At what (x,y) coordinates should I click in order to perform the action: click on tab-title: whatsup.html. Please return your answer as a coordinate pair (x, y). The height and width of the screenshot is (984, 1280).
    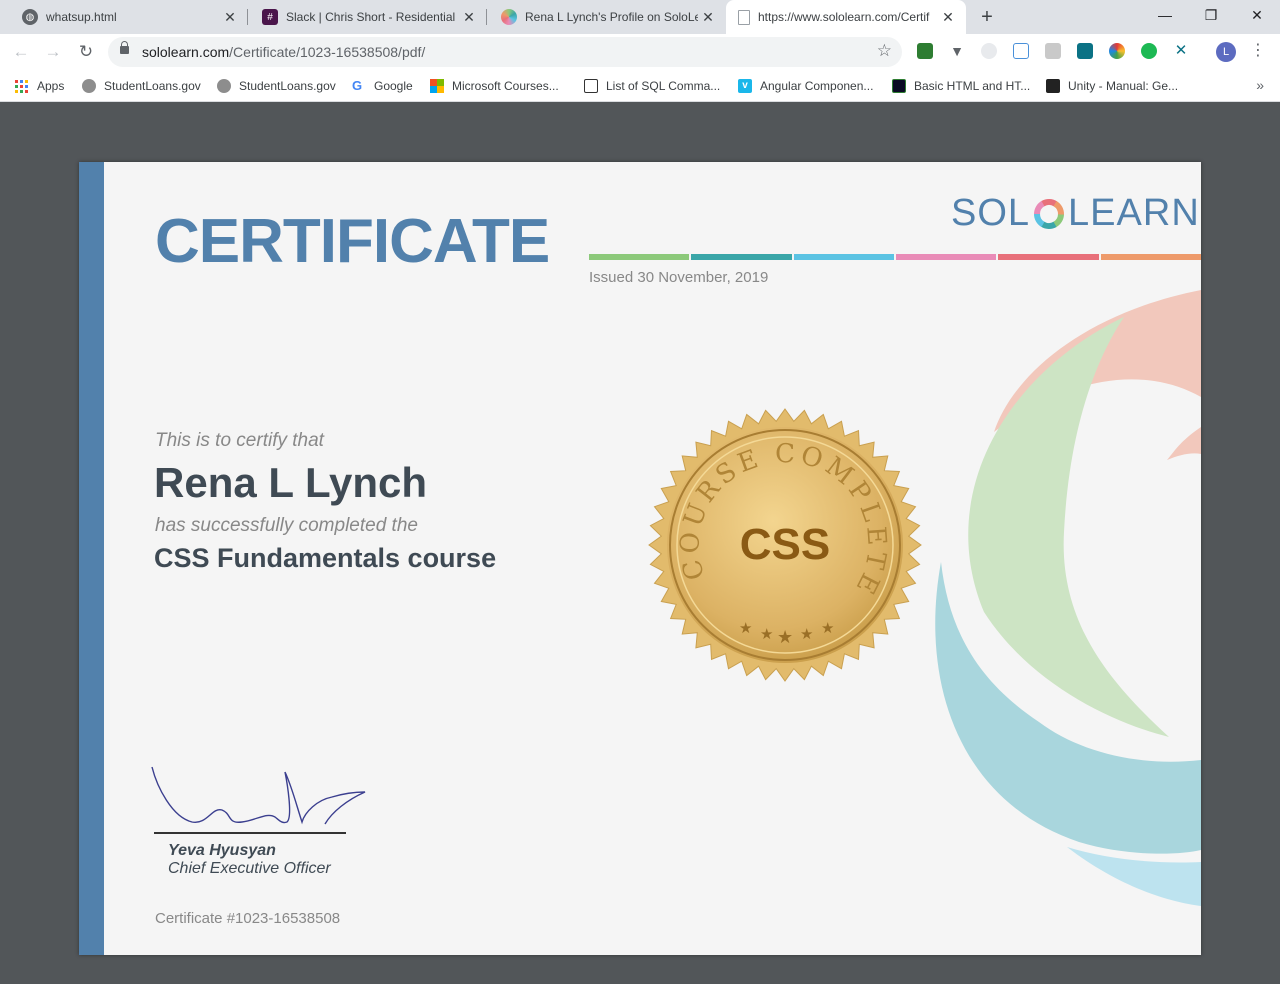
    Looking at the image, I should click on (81, 17).